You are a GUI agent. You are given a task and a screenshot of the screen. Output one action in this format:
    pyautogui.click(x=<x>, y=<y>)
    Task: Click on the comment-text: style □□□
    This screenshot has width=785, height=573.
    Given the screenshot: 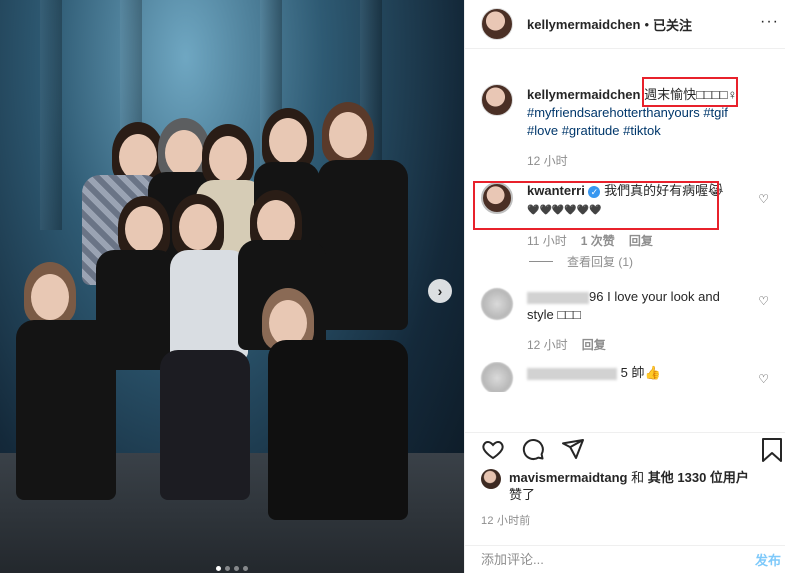 What is the action you would take?
    pyautogui.click(x=554, y=314)
    